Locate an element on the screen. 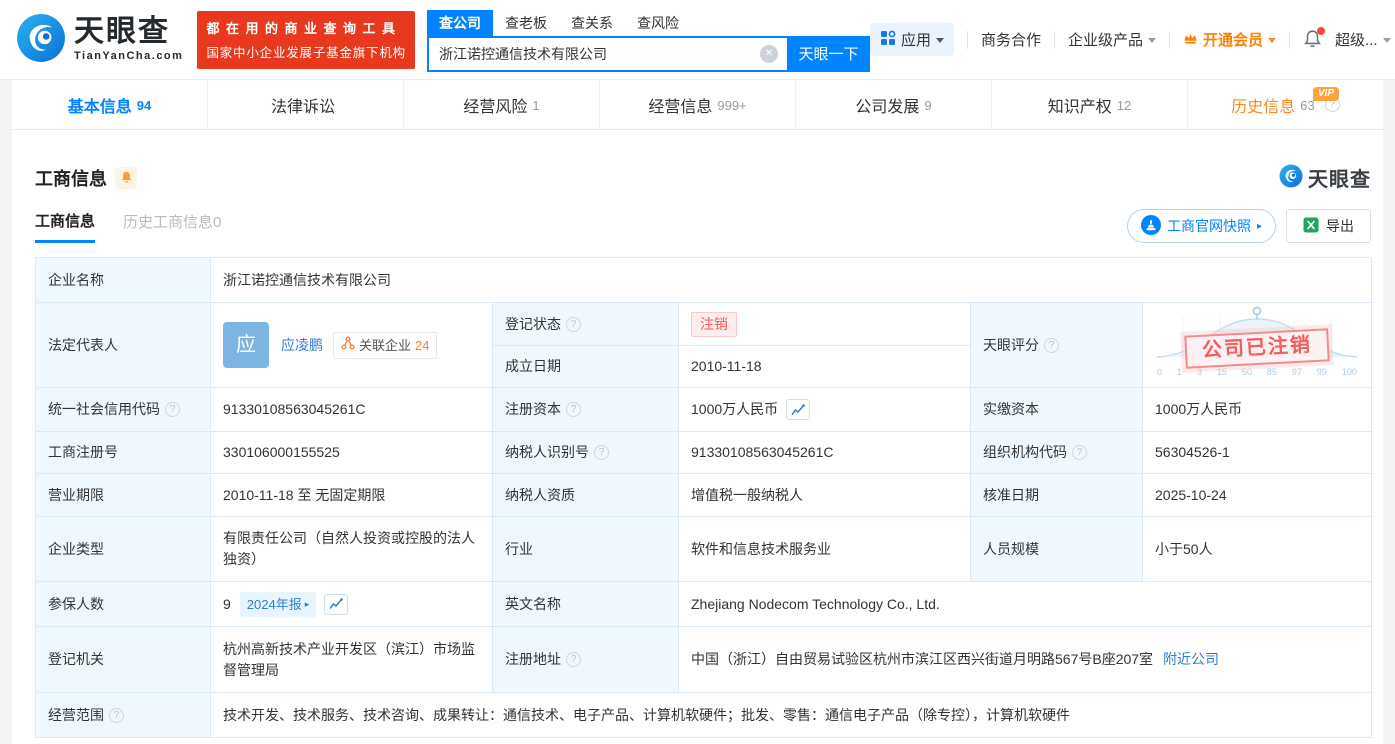 The image size is (1395, 744). field-value-registered-capital: 1000万人民币 is located at coordinates (825, 410).